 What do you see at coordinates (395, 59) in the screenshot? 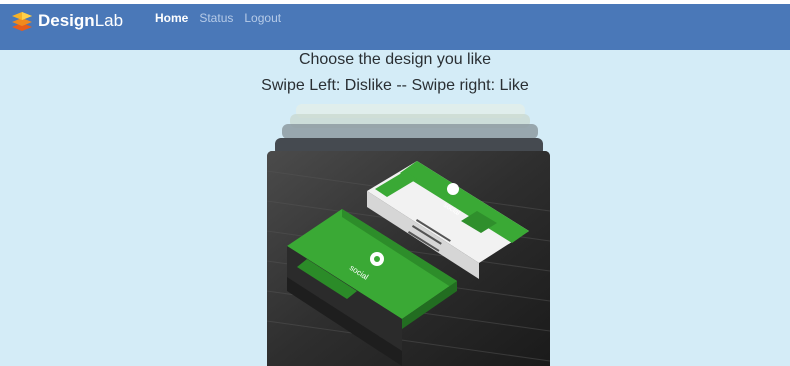
I see `page-title: Choose the design you like` at bounding box center [395, 59].